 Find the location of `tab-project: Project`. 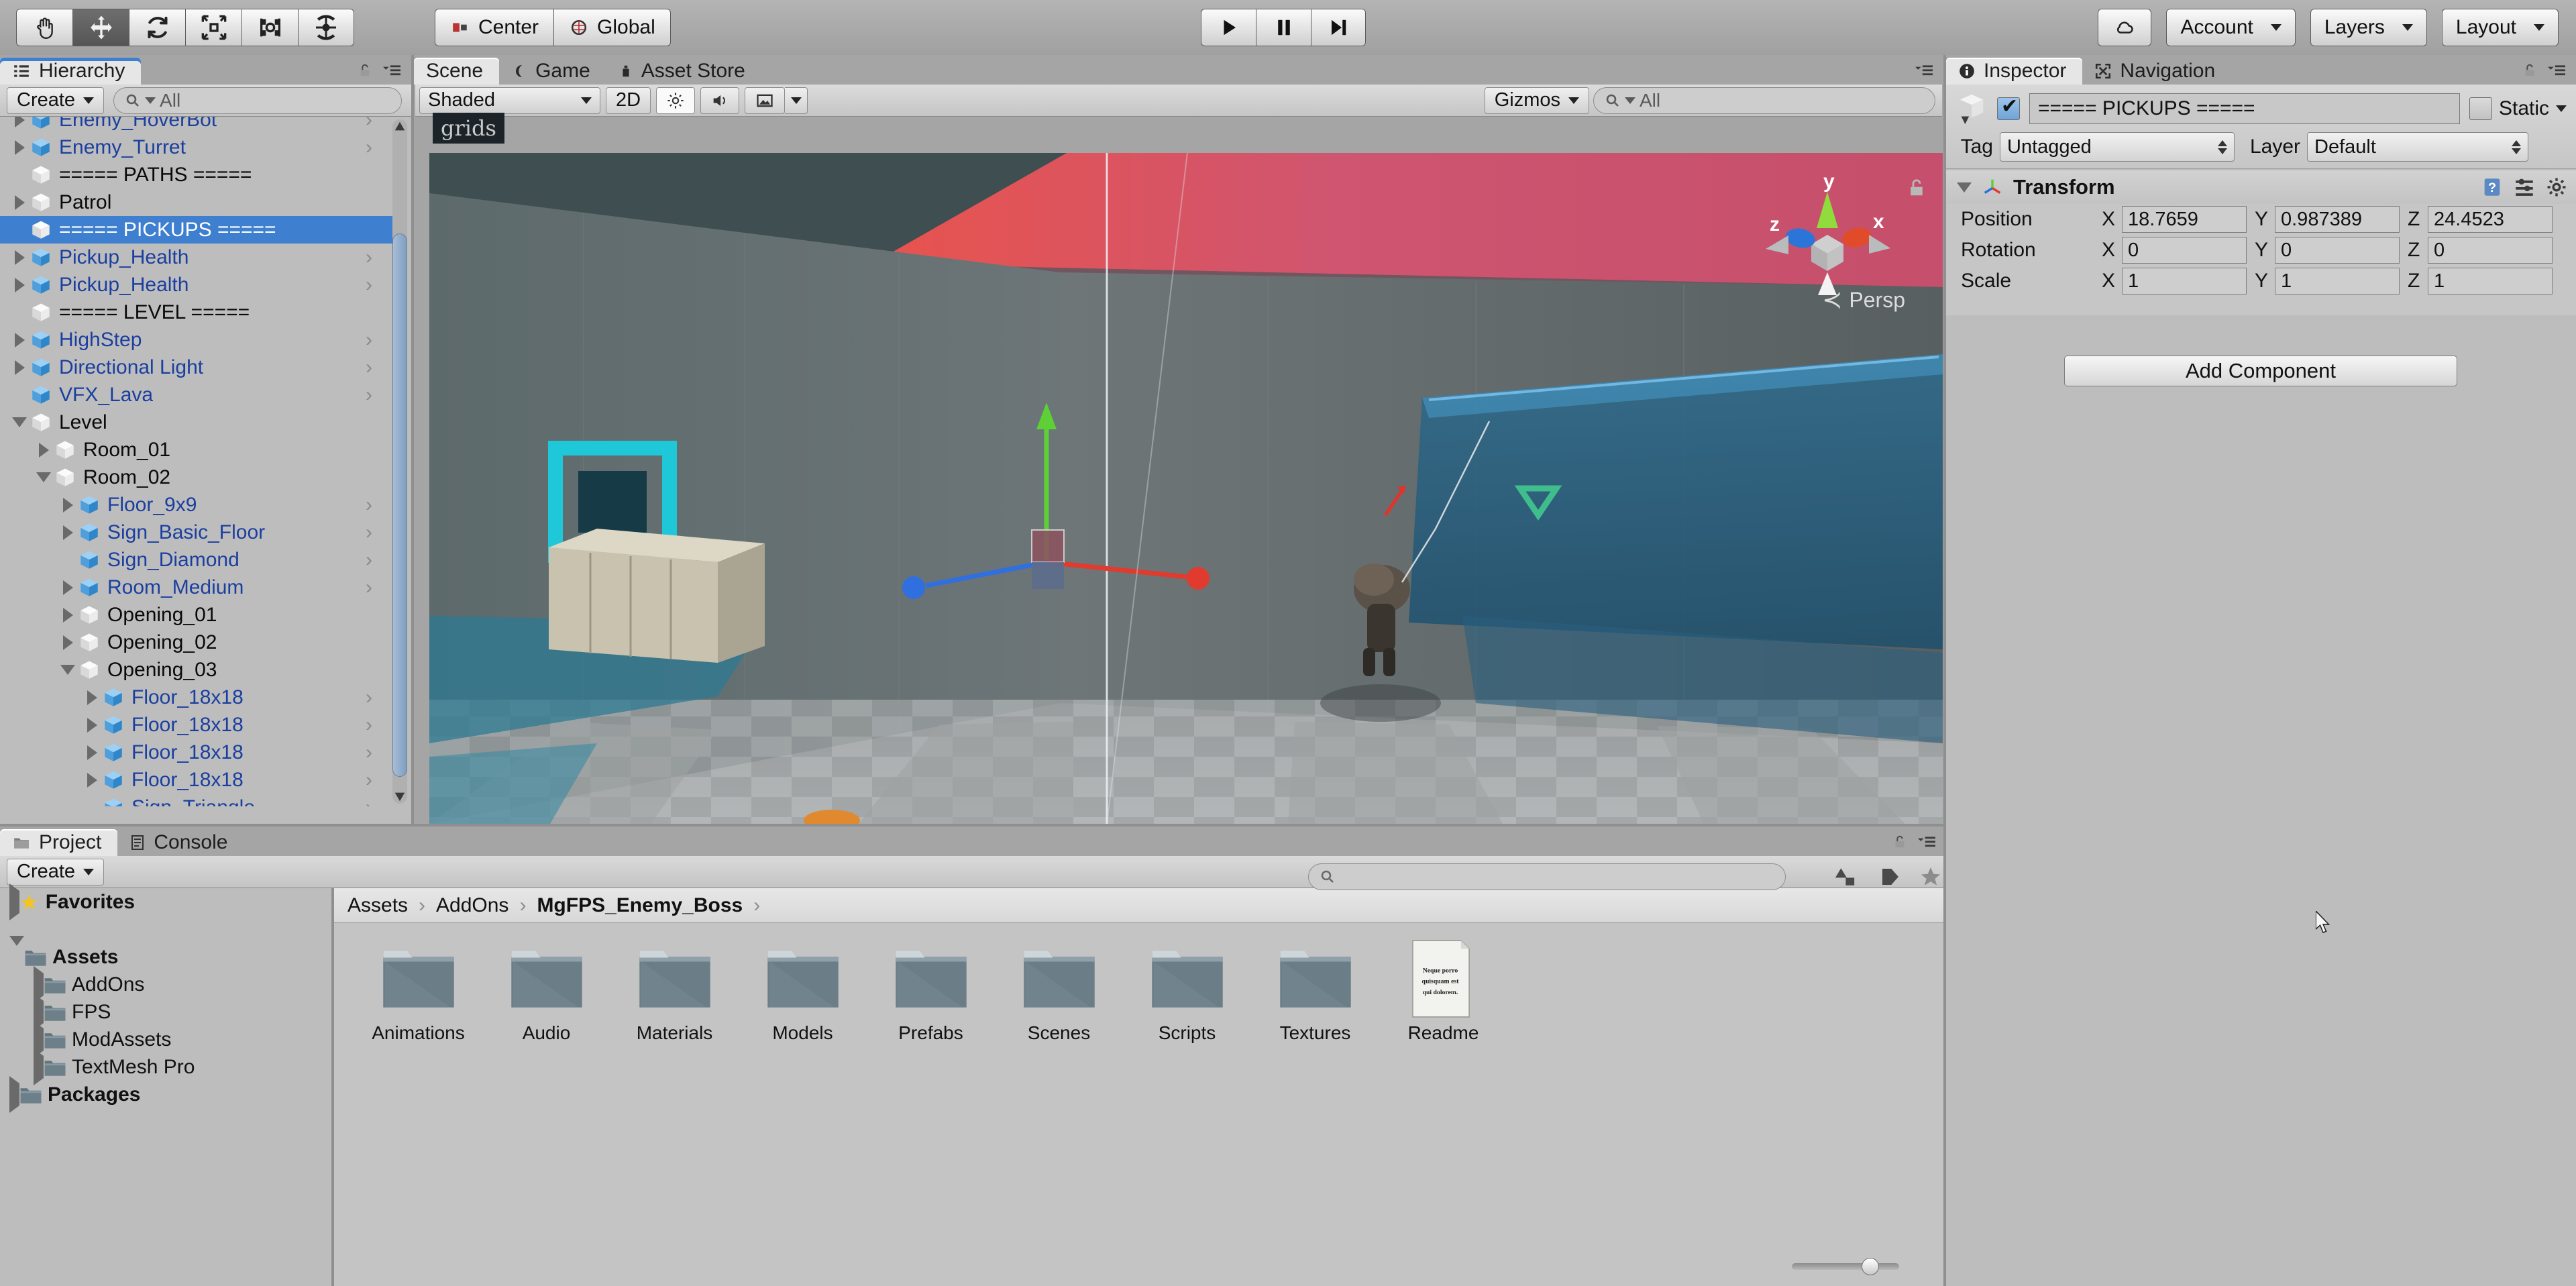

tab-project: Project is located at coordinates (59, 842).